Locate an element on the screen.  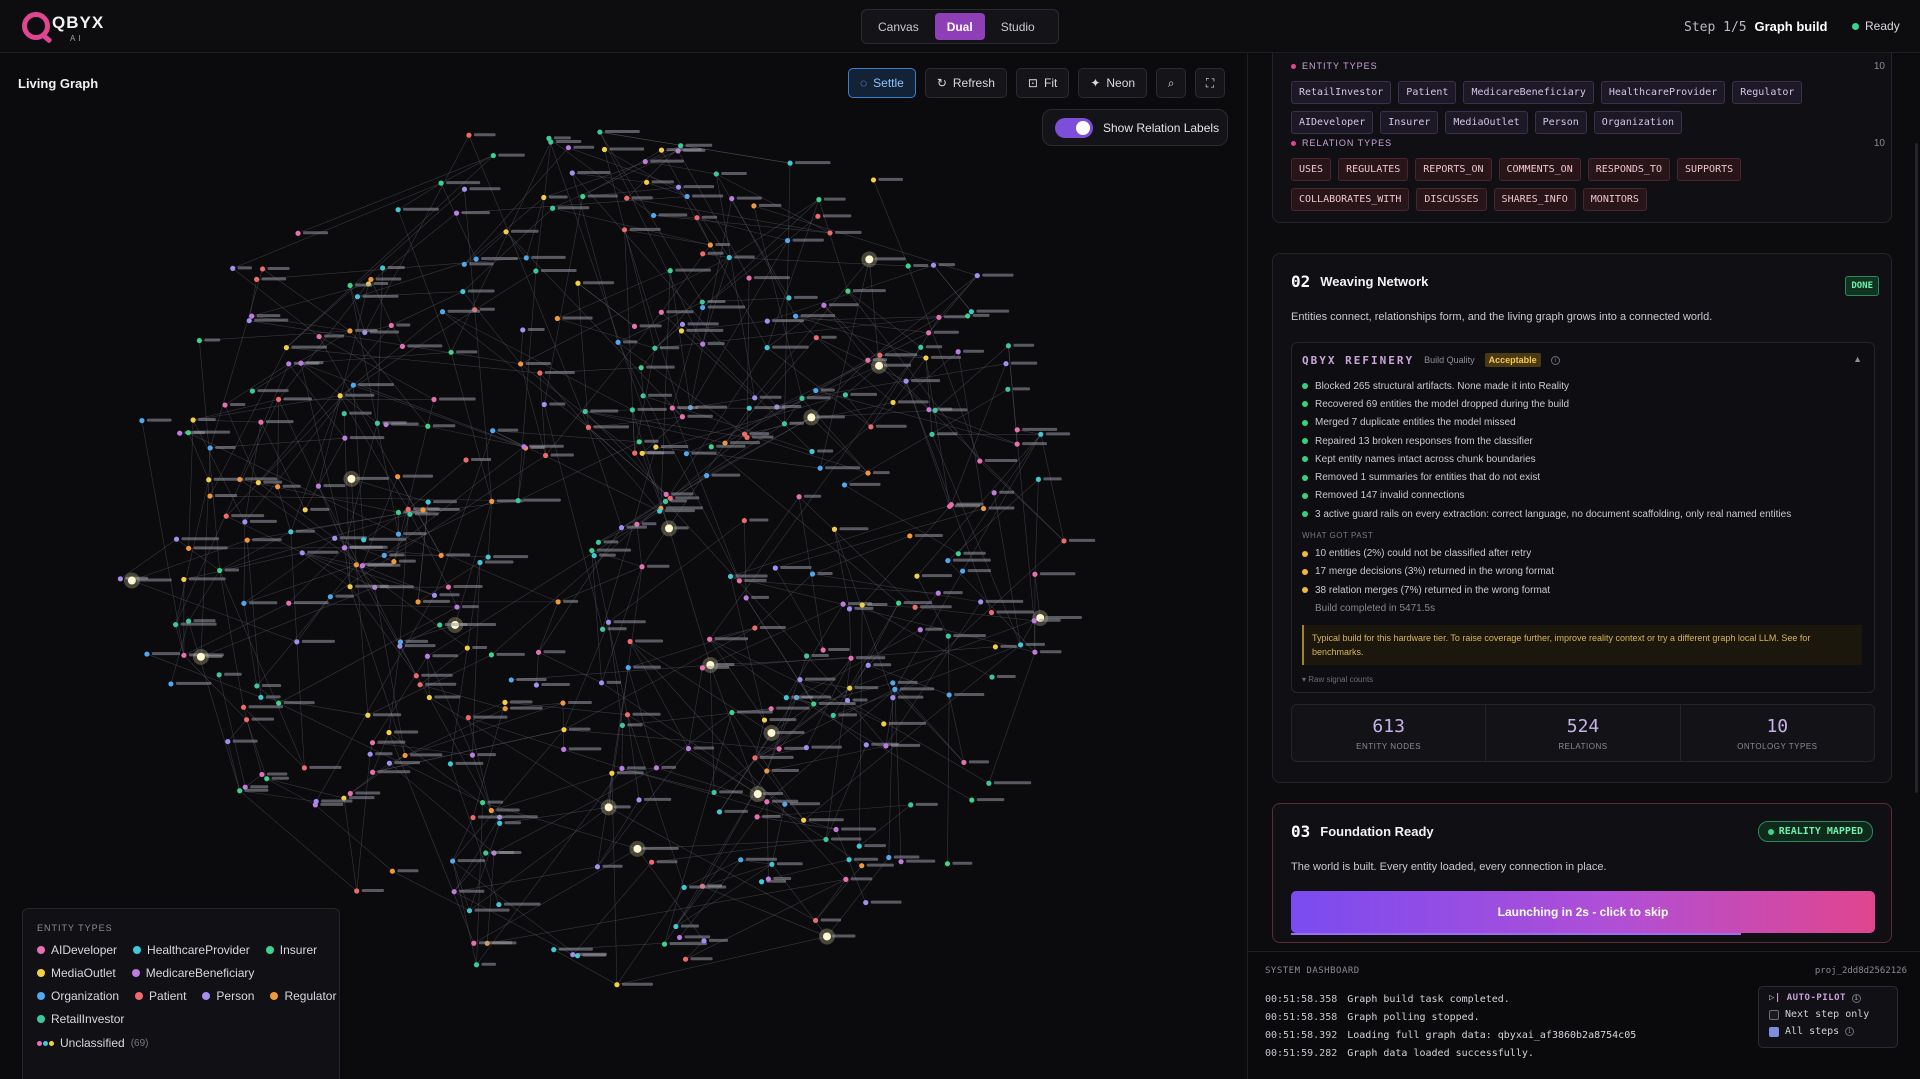
right-panel-scrollbar is located at coordinates (1916, 468).